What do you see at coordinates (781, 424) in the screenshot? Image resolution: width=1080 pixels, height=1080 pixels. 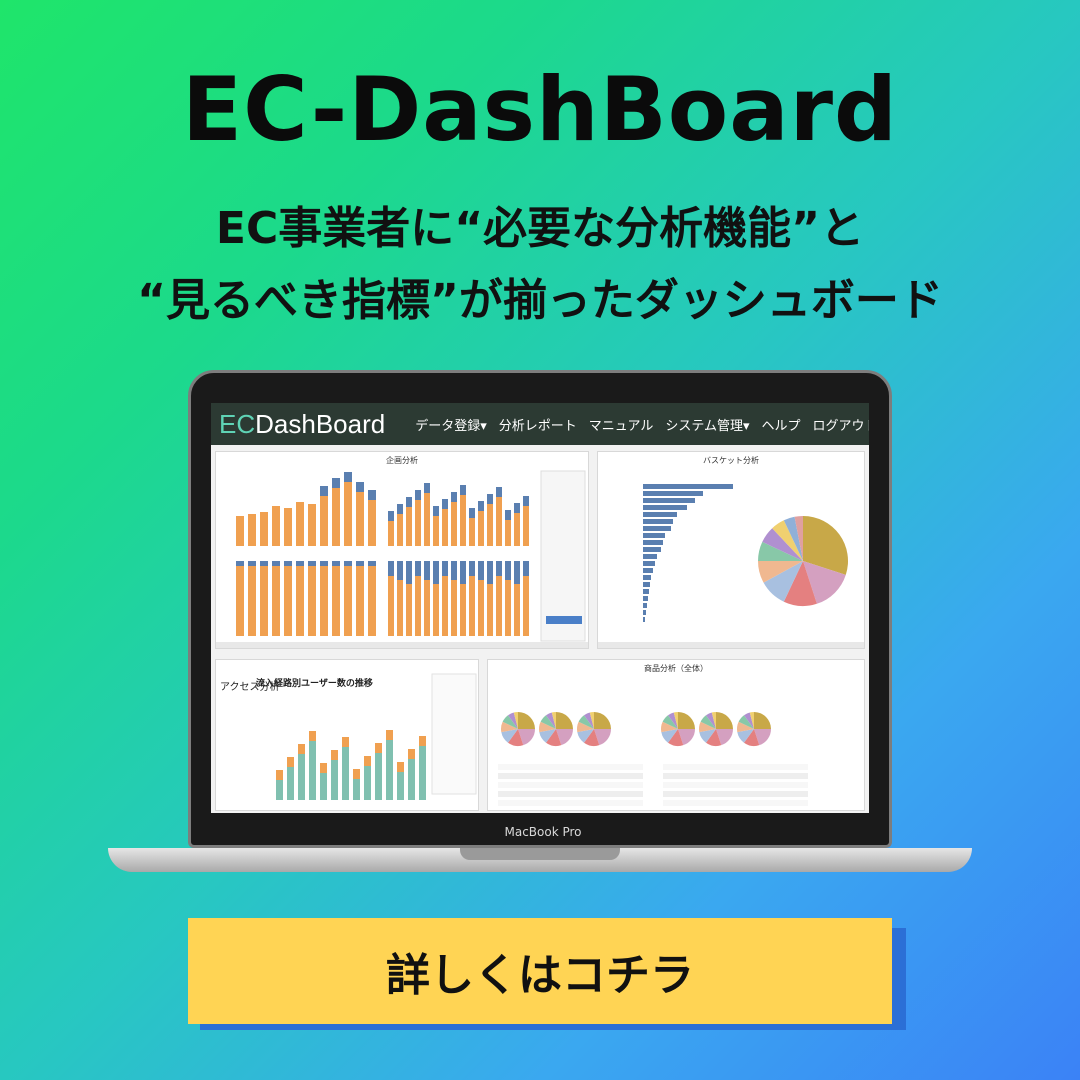 I see `nav-item-help: ヘルプ` at bounding box center [781, 424].